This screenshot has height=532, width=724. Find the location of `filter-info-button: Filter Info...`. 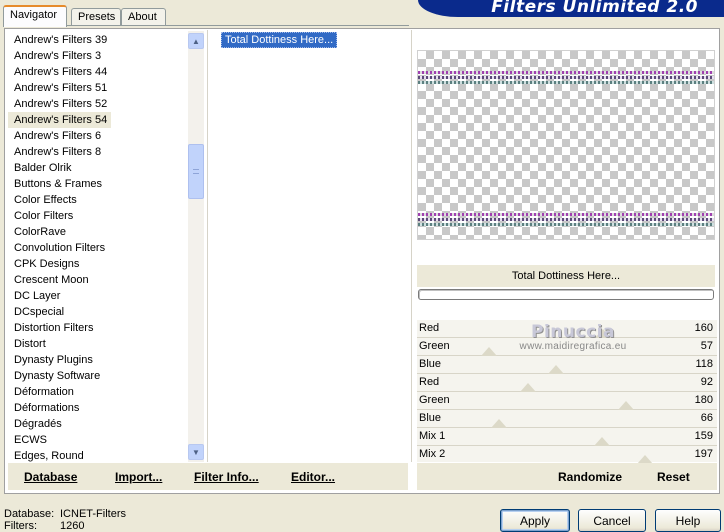

filter-info-button: Filter Info... is located at coordinates (226, 477).